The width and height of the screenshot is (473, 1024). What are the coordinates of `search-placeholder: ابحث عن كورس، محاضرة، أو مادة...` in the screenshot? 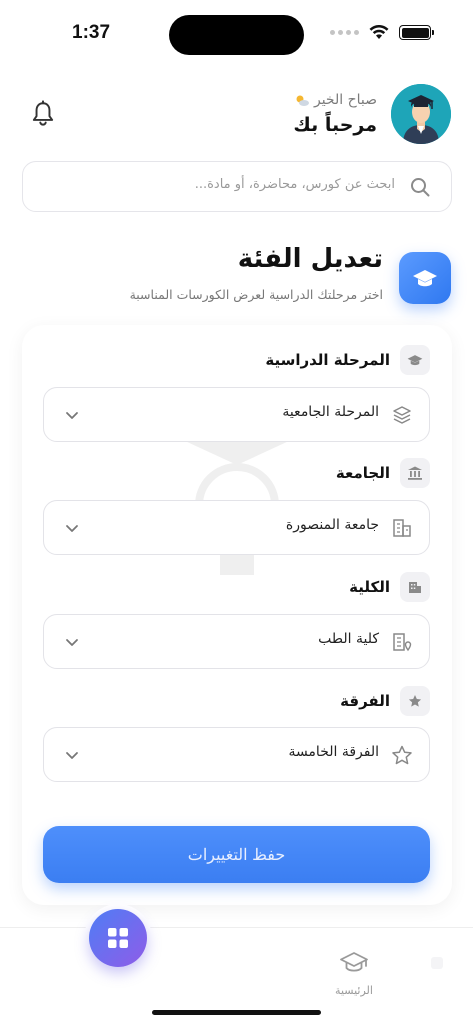 It's located at (294, 184).